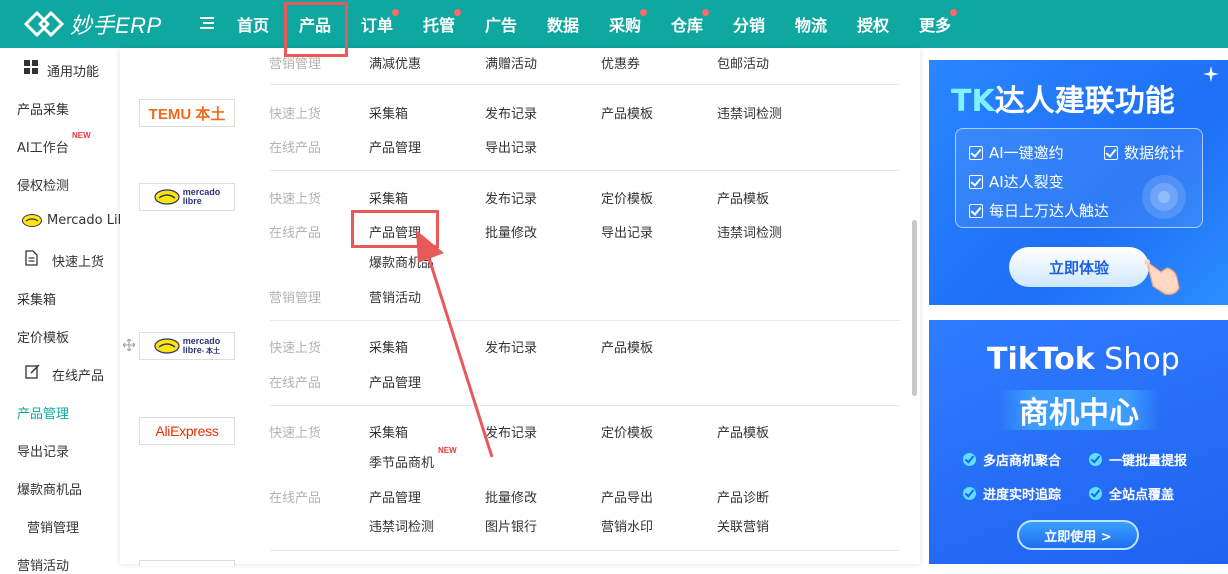 The image size is (1228, 574). I want to click on banner1-title: TK达人建联功能, so click(1063, 101).